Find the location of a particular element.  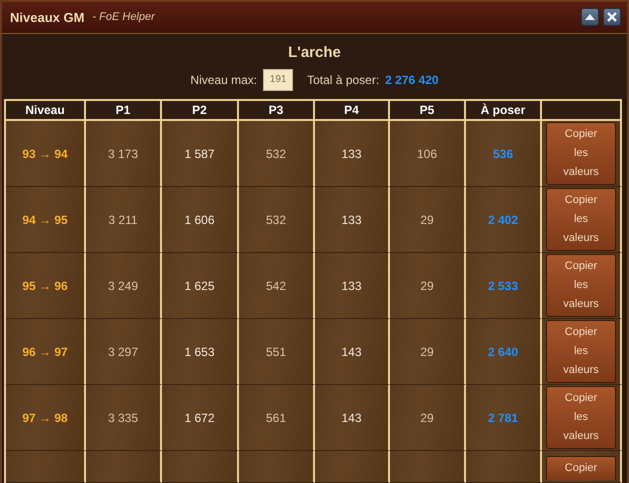

minimize-button is located at coordinates (590, 17).